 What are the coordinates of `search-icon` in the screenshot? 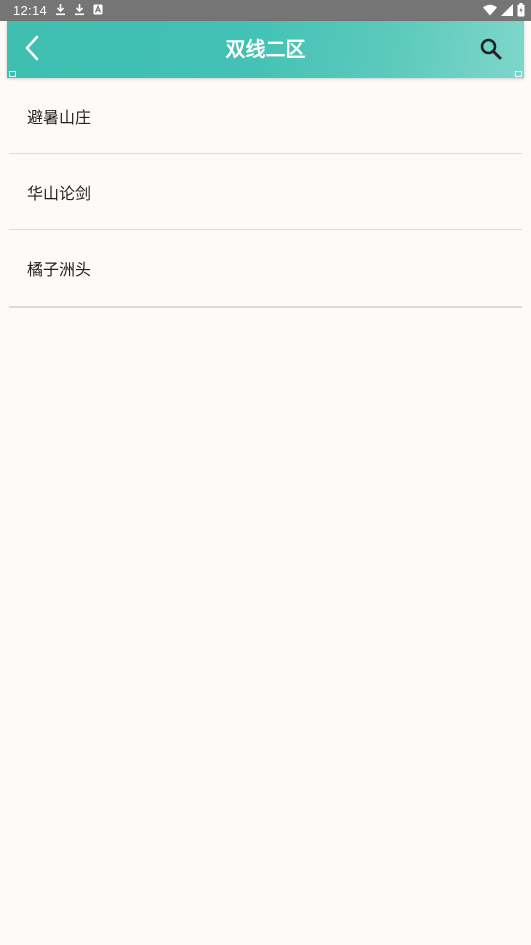 It's located at (491, 51).